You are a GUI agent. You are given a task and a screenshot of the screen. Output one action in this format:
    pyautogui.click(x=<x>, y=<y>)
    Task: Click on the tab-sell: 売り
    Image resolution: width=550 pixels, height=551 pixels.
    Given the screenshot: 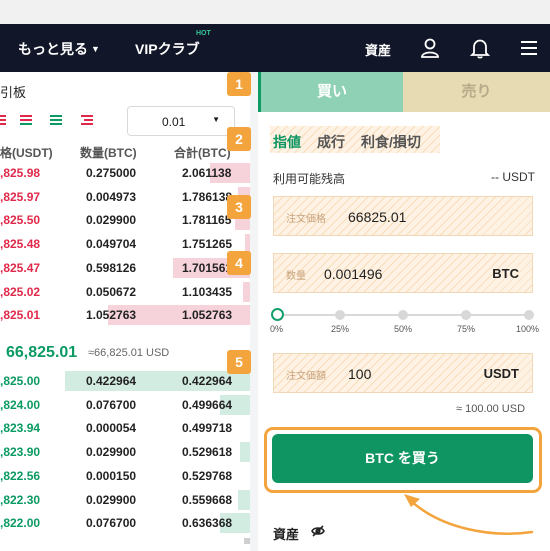 What is the action you would take?
    pyautogui.click(x=476, y=92)
    